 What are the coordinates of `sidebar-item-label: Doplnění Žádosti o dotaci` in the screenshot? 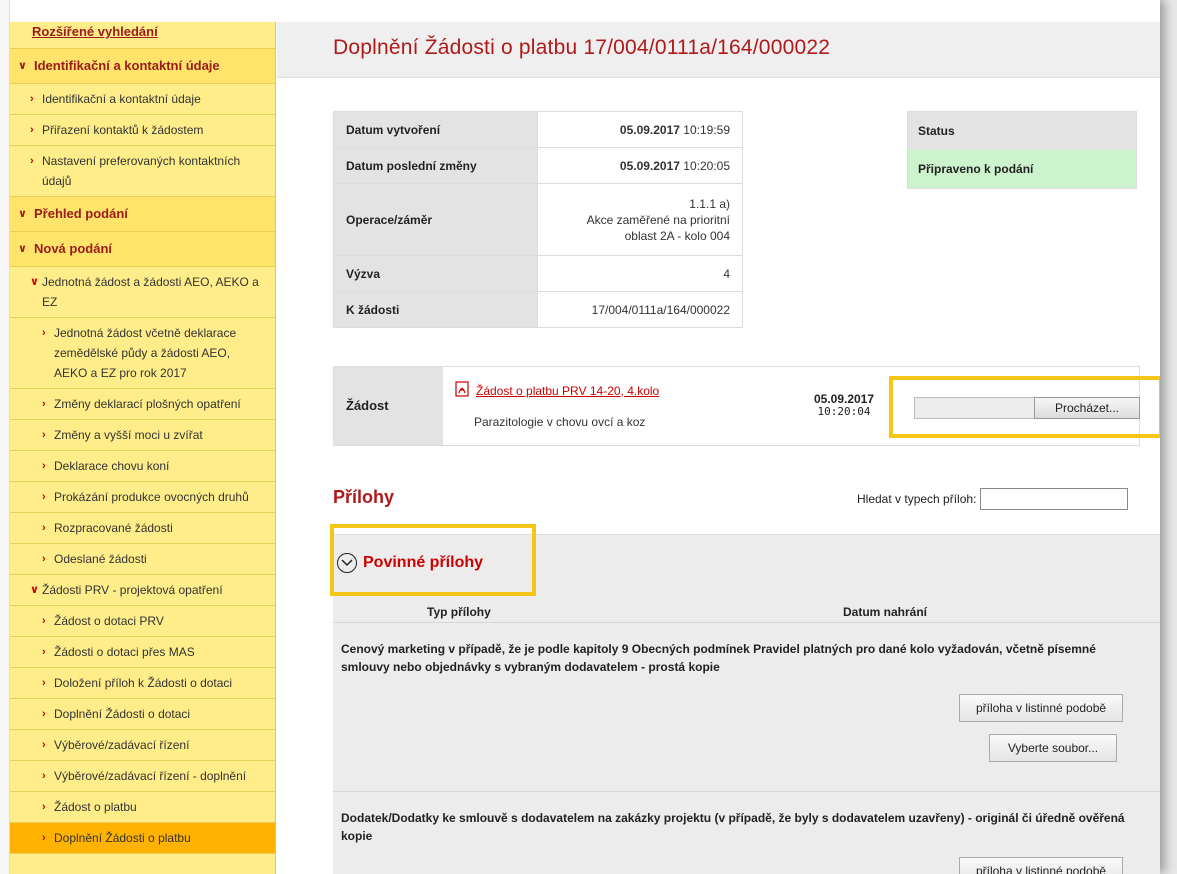 It's located at (122, 714).